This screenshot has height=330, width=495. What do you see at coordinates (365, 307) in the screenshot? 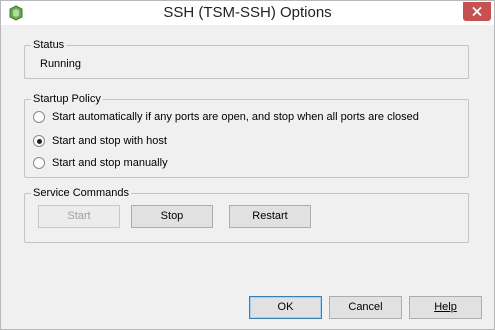
I see `cancel-button: Cancel` at bounding box center [365, 307].